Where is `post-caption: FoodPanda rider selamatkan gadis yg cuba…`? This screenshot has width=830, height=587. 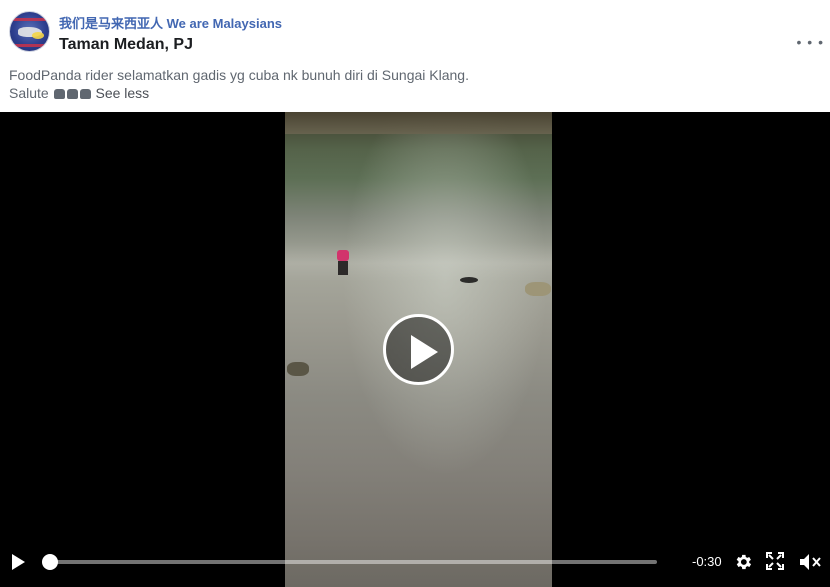 post-caption: FoodPanda rider selamatkan gadis yg cuba… is located at coordinates (239, 84).